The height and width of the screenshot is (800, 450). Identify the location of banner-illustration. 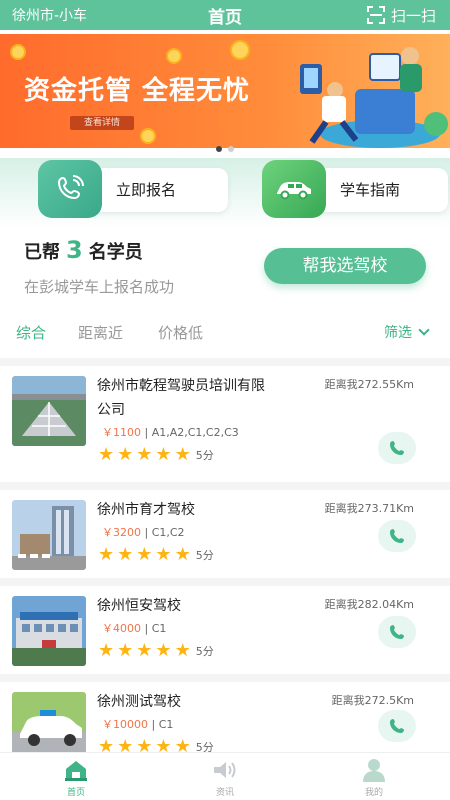
(374, 97).